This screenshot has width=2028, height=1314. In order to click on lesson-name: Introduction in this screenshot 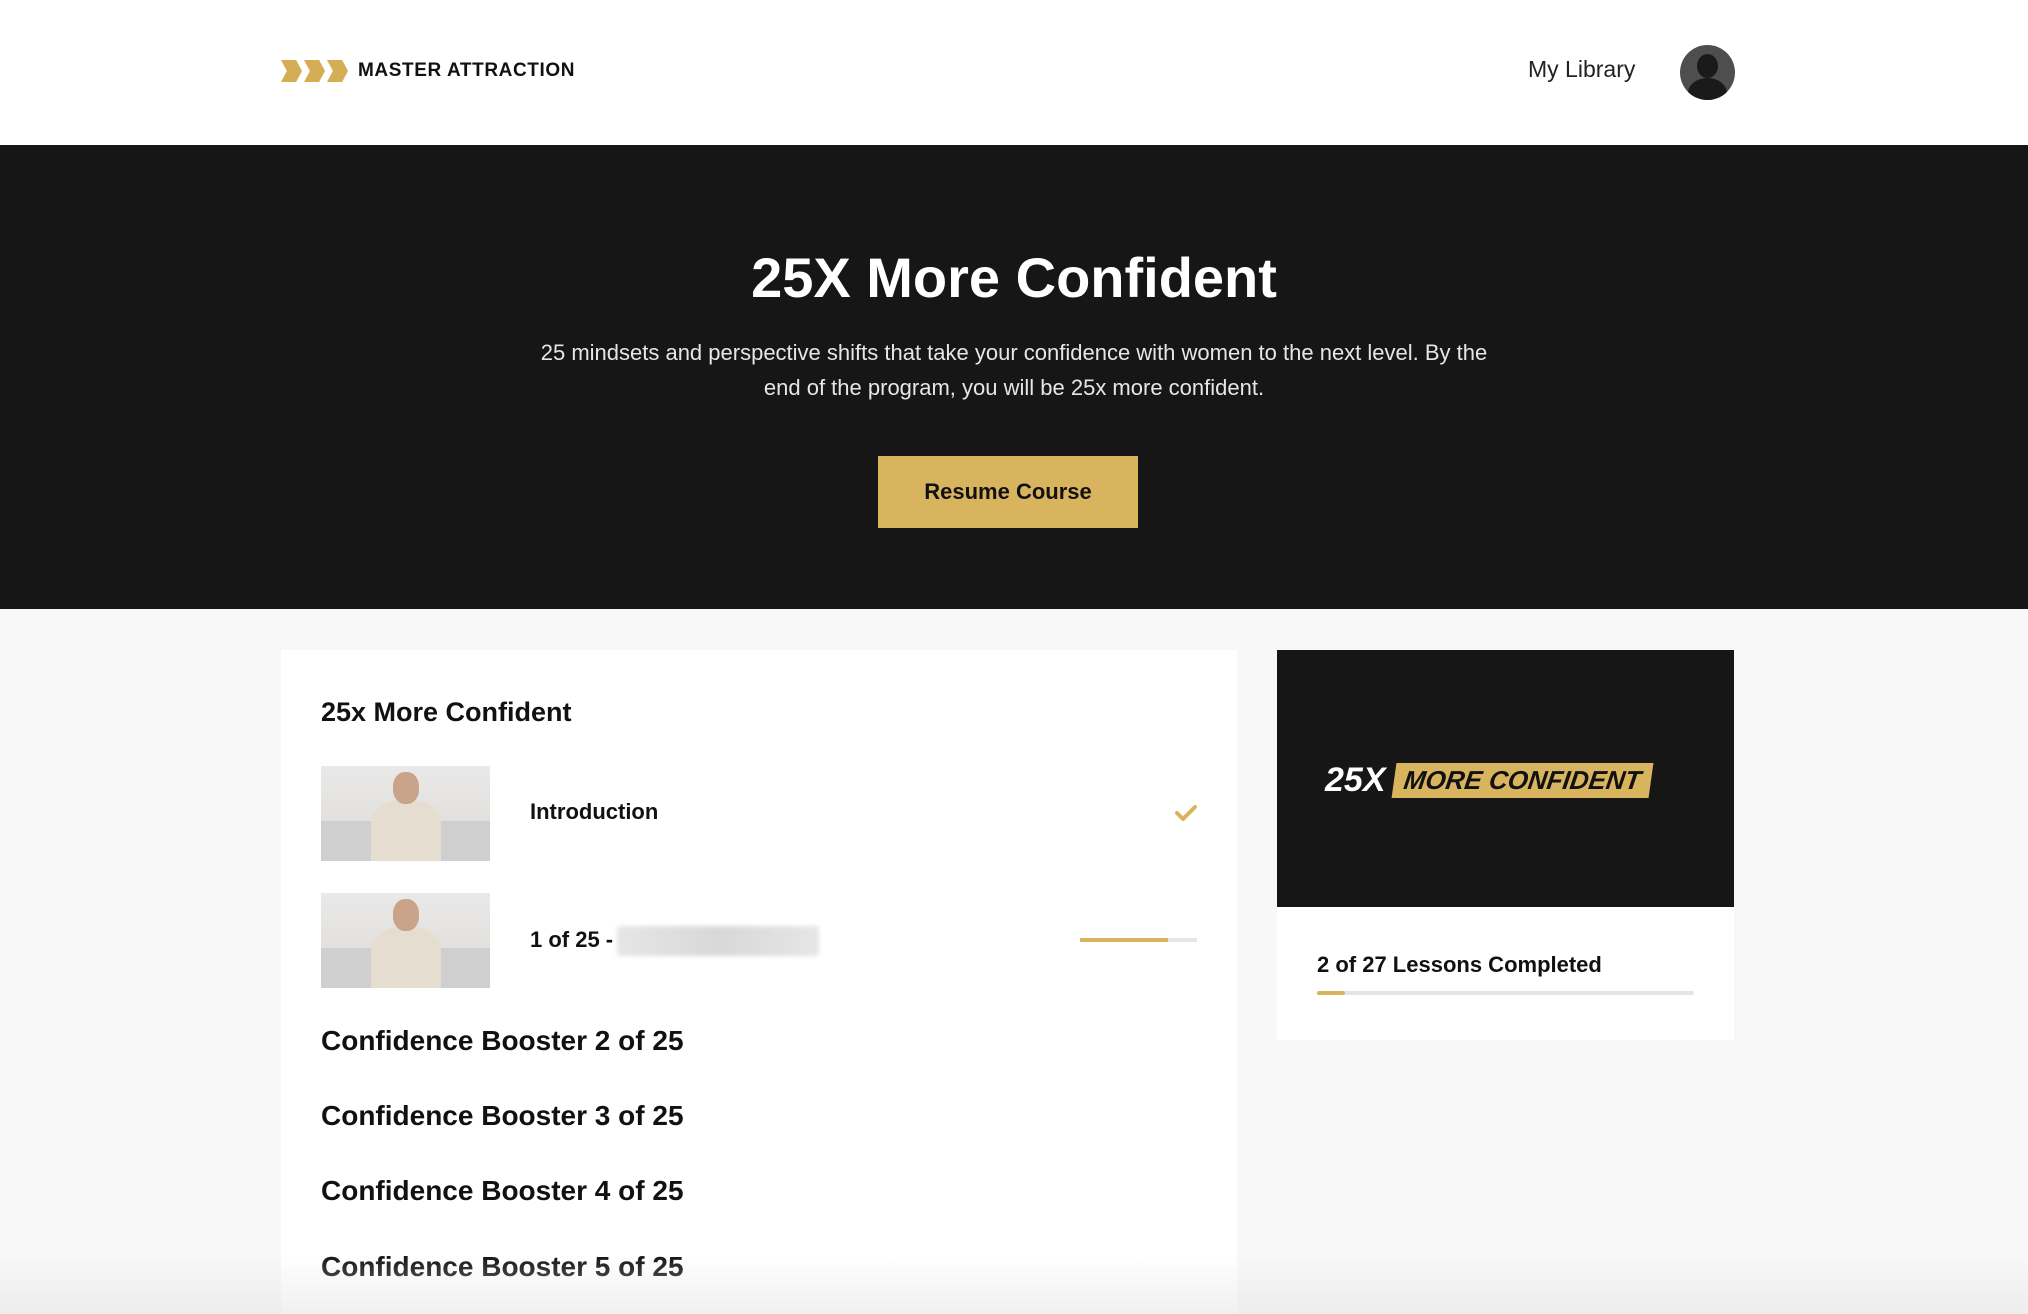, I will do `click(594, 811)`.